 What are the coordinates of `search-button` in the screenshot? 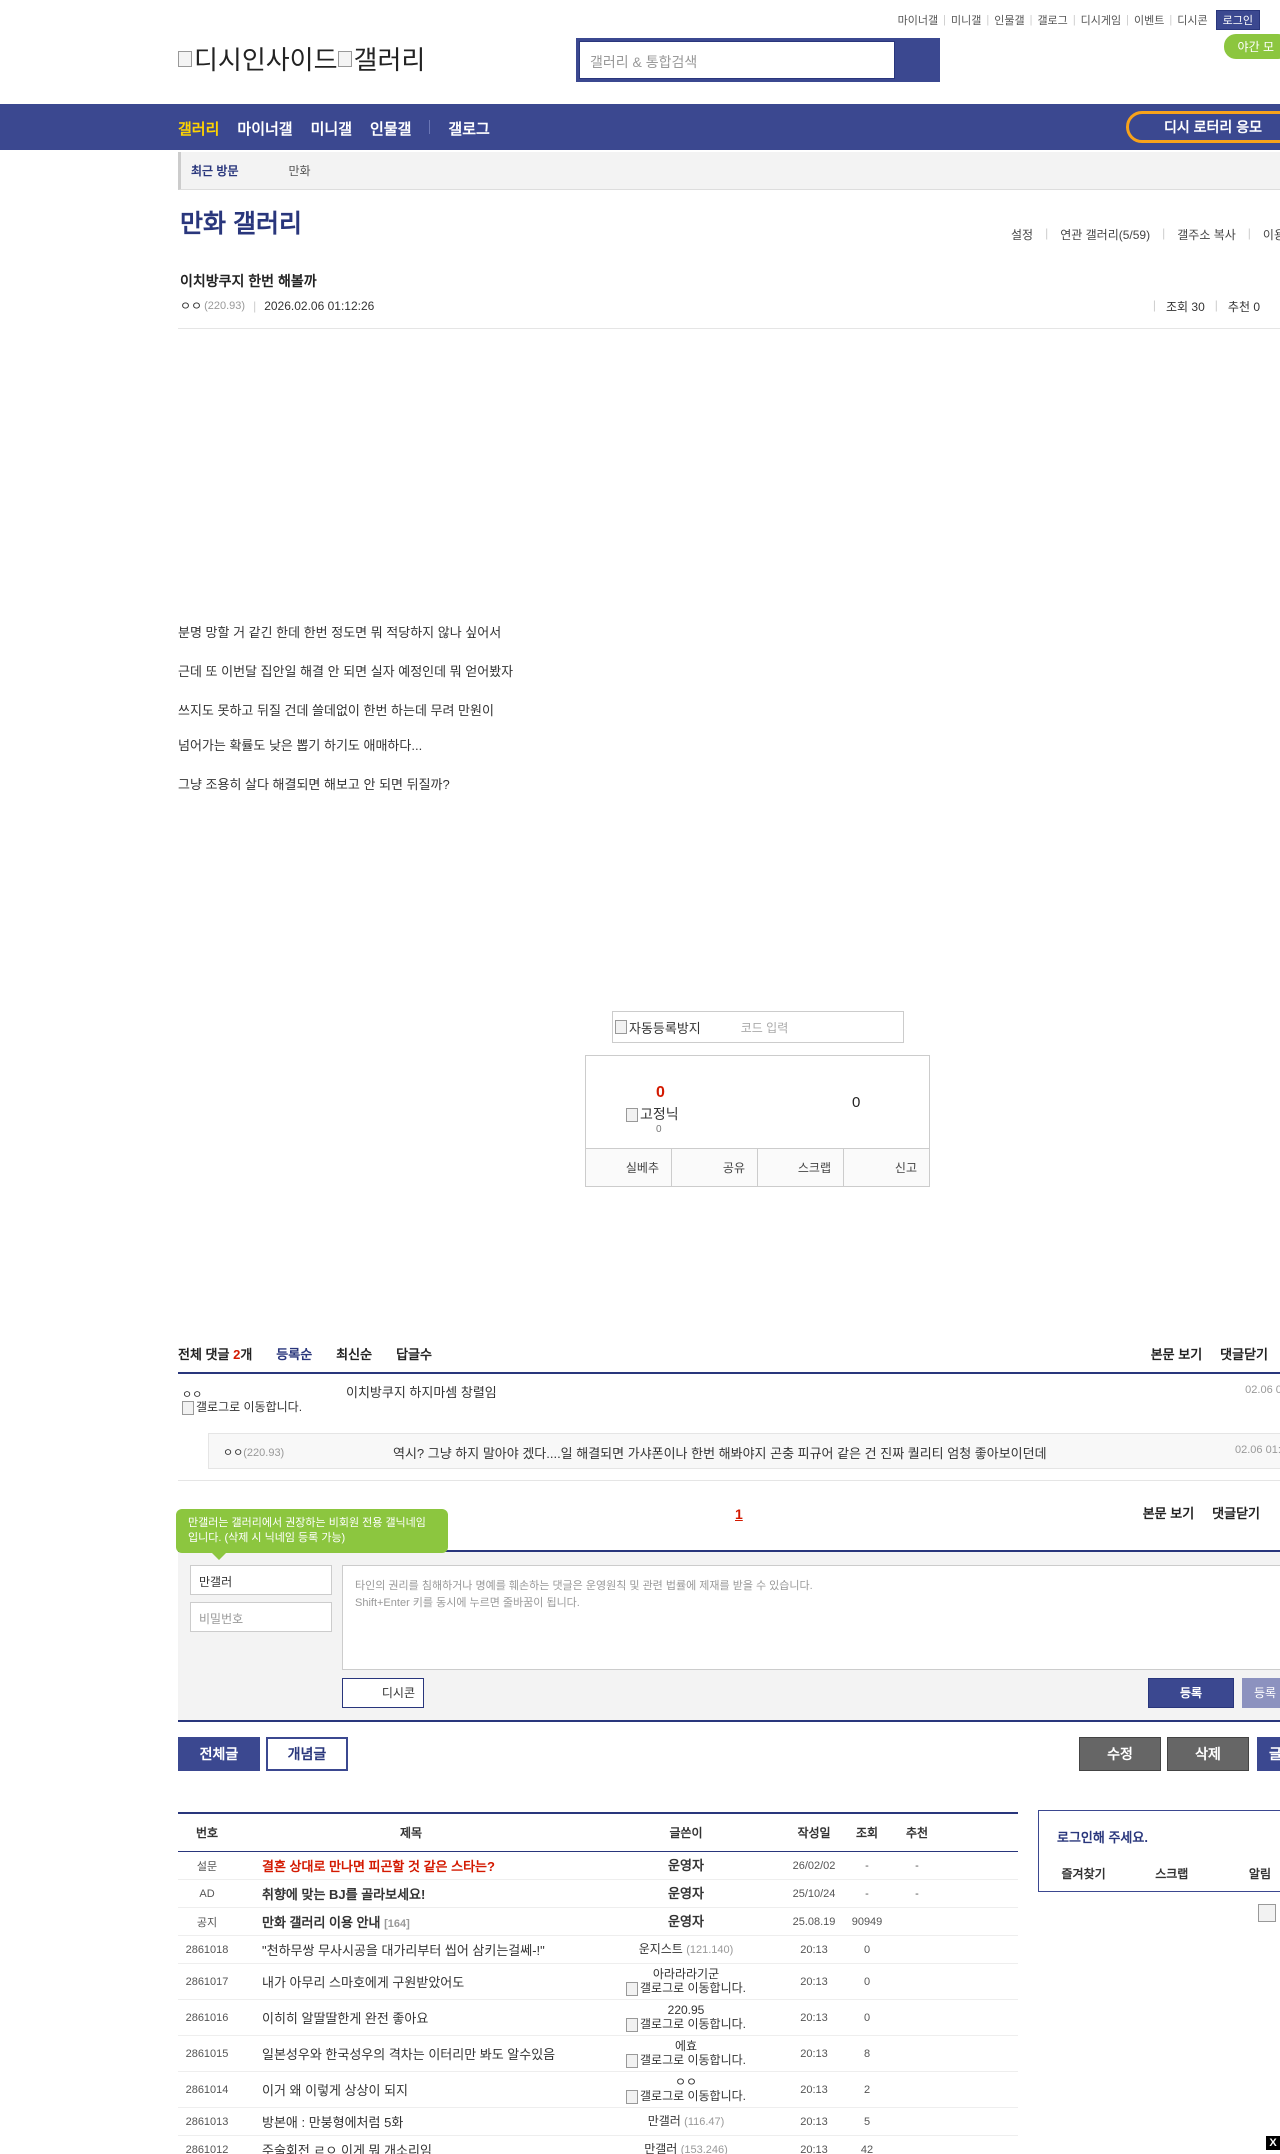 It's located at (916, 60).